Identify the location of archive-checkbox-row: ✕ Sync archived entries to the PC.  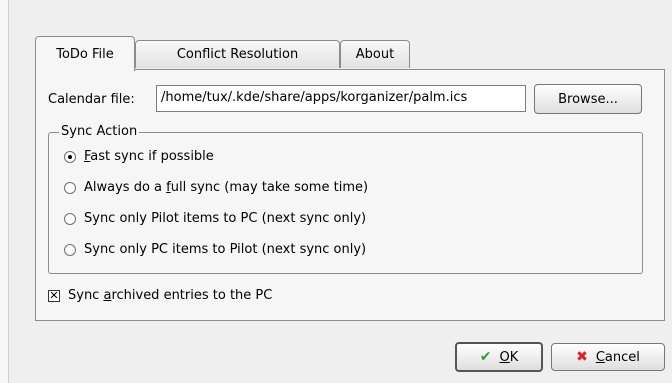
(160, 295).